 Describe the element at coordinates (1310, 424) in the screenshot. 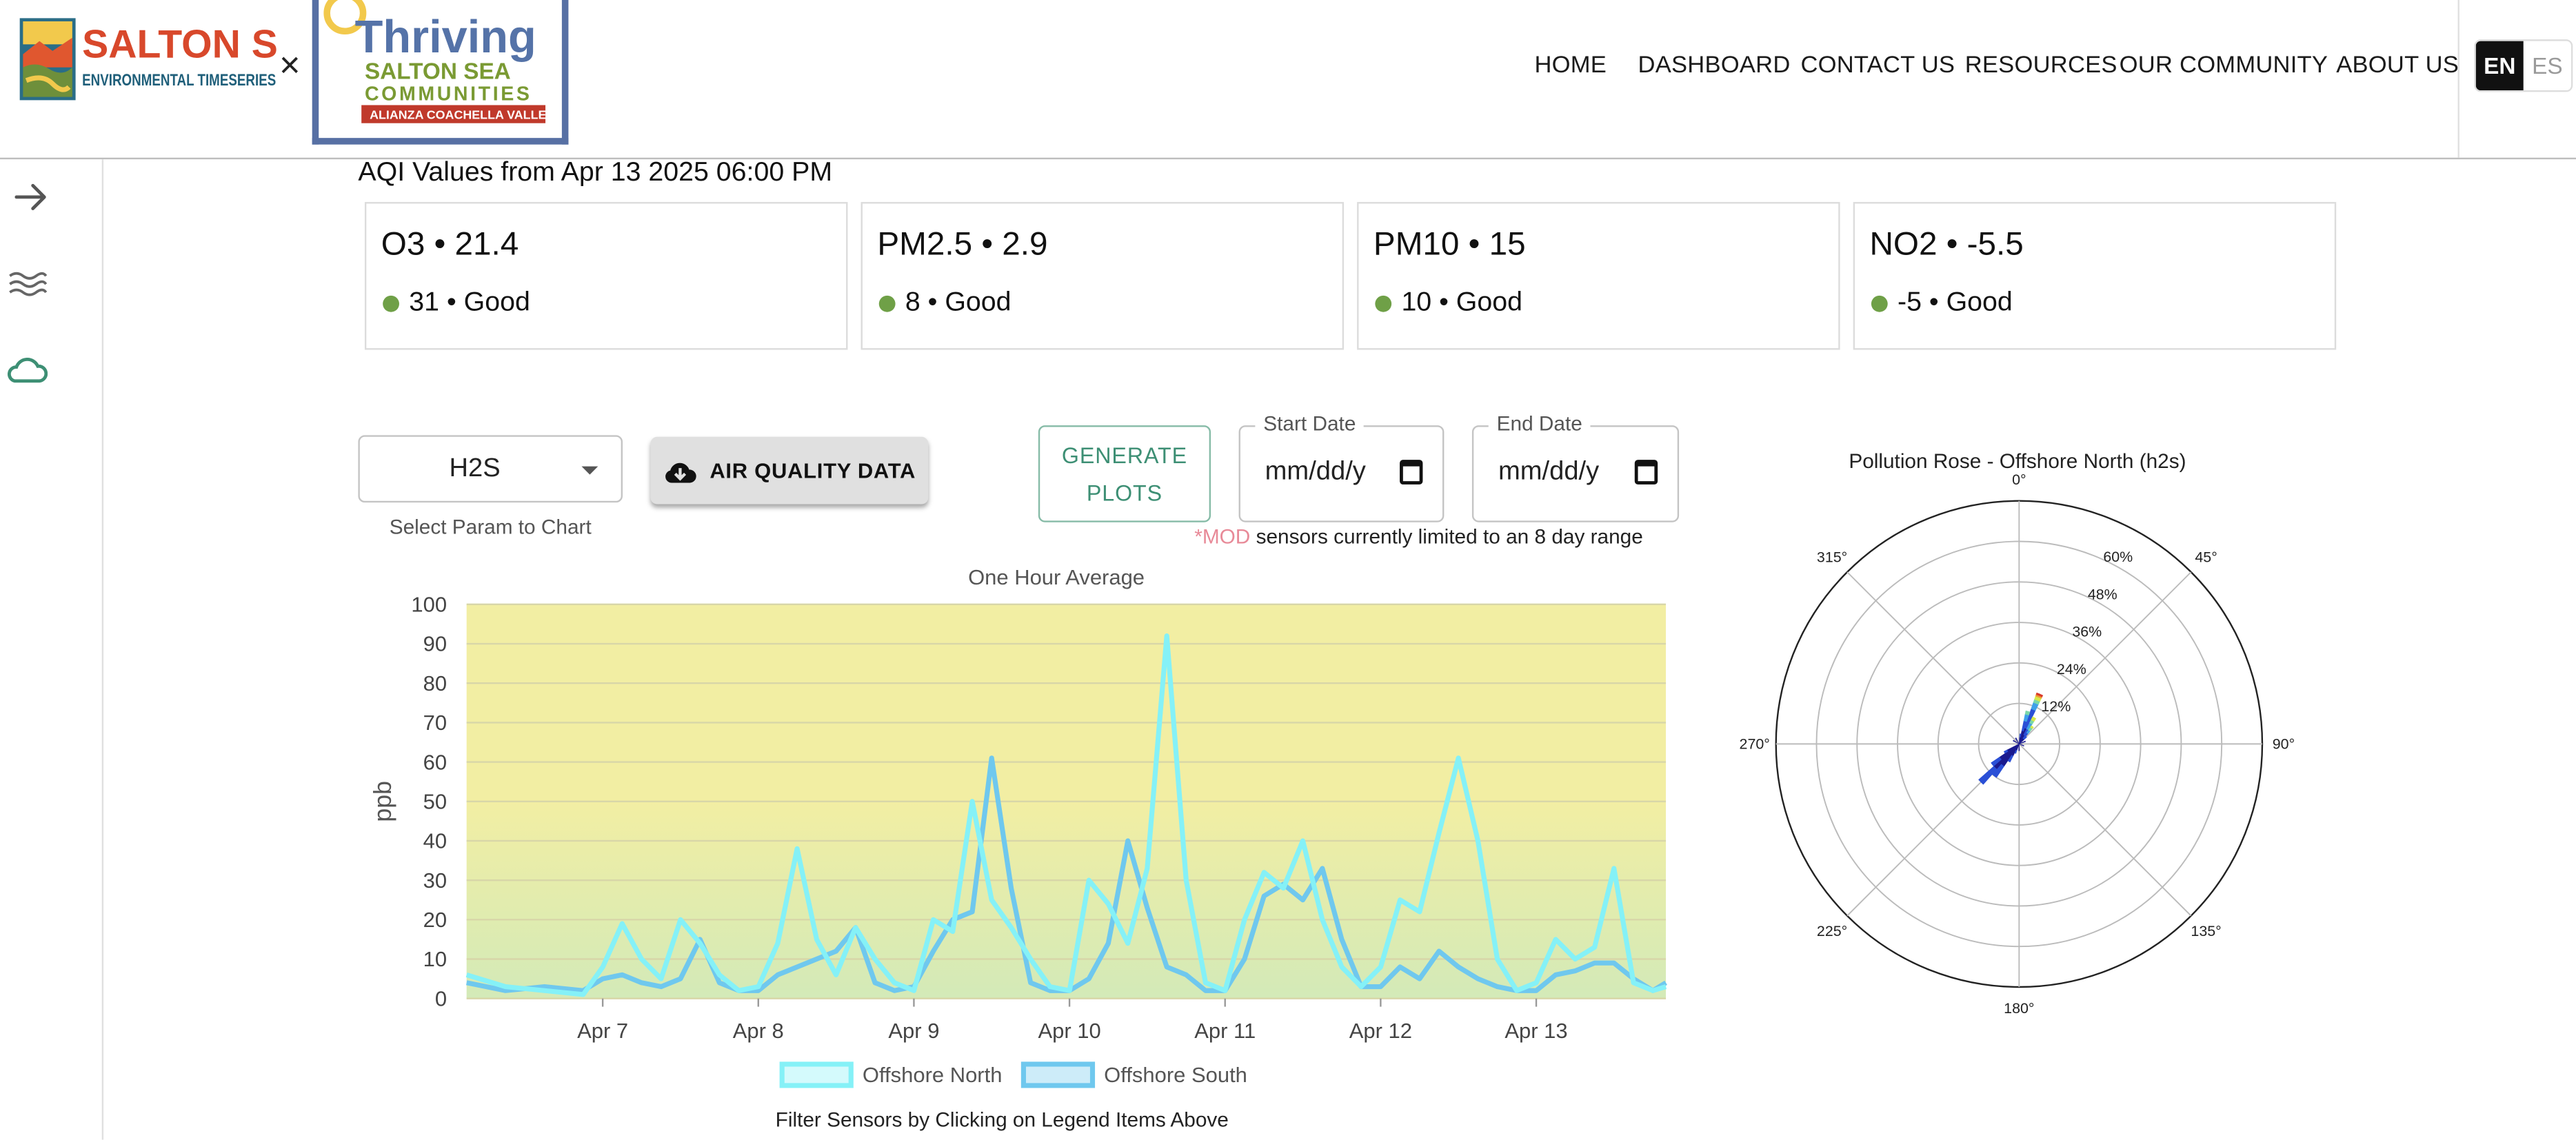

I see `start-date-label: Start Date` at that location.